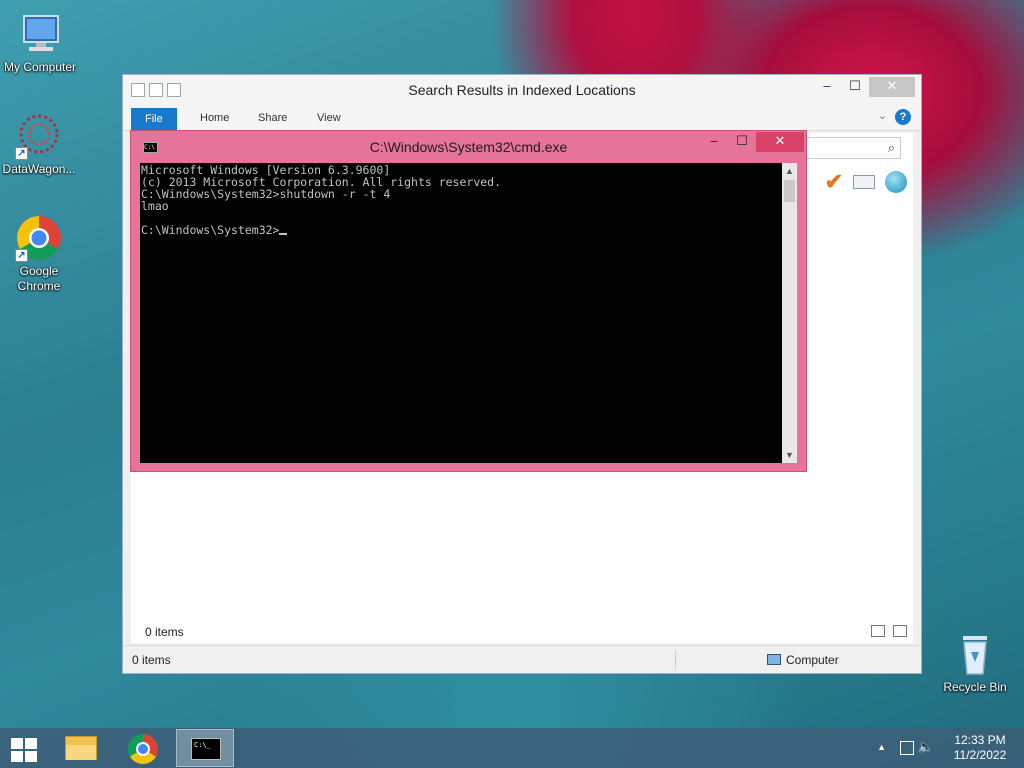  I want to click on desktop-icon-google-chrome: ↗ Google Chrome, so click(39, 254).